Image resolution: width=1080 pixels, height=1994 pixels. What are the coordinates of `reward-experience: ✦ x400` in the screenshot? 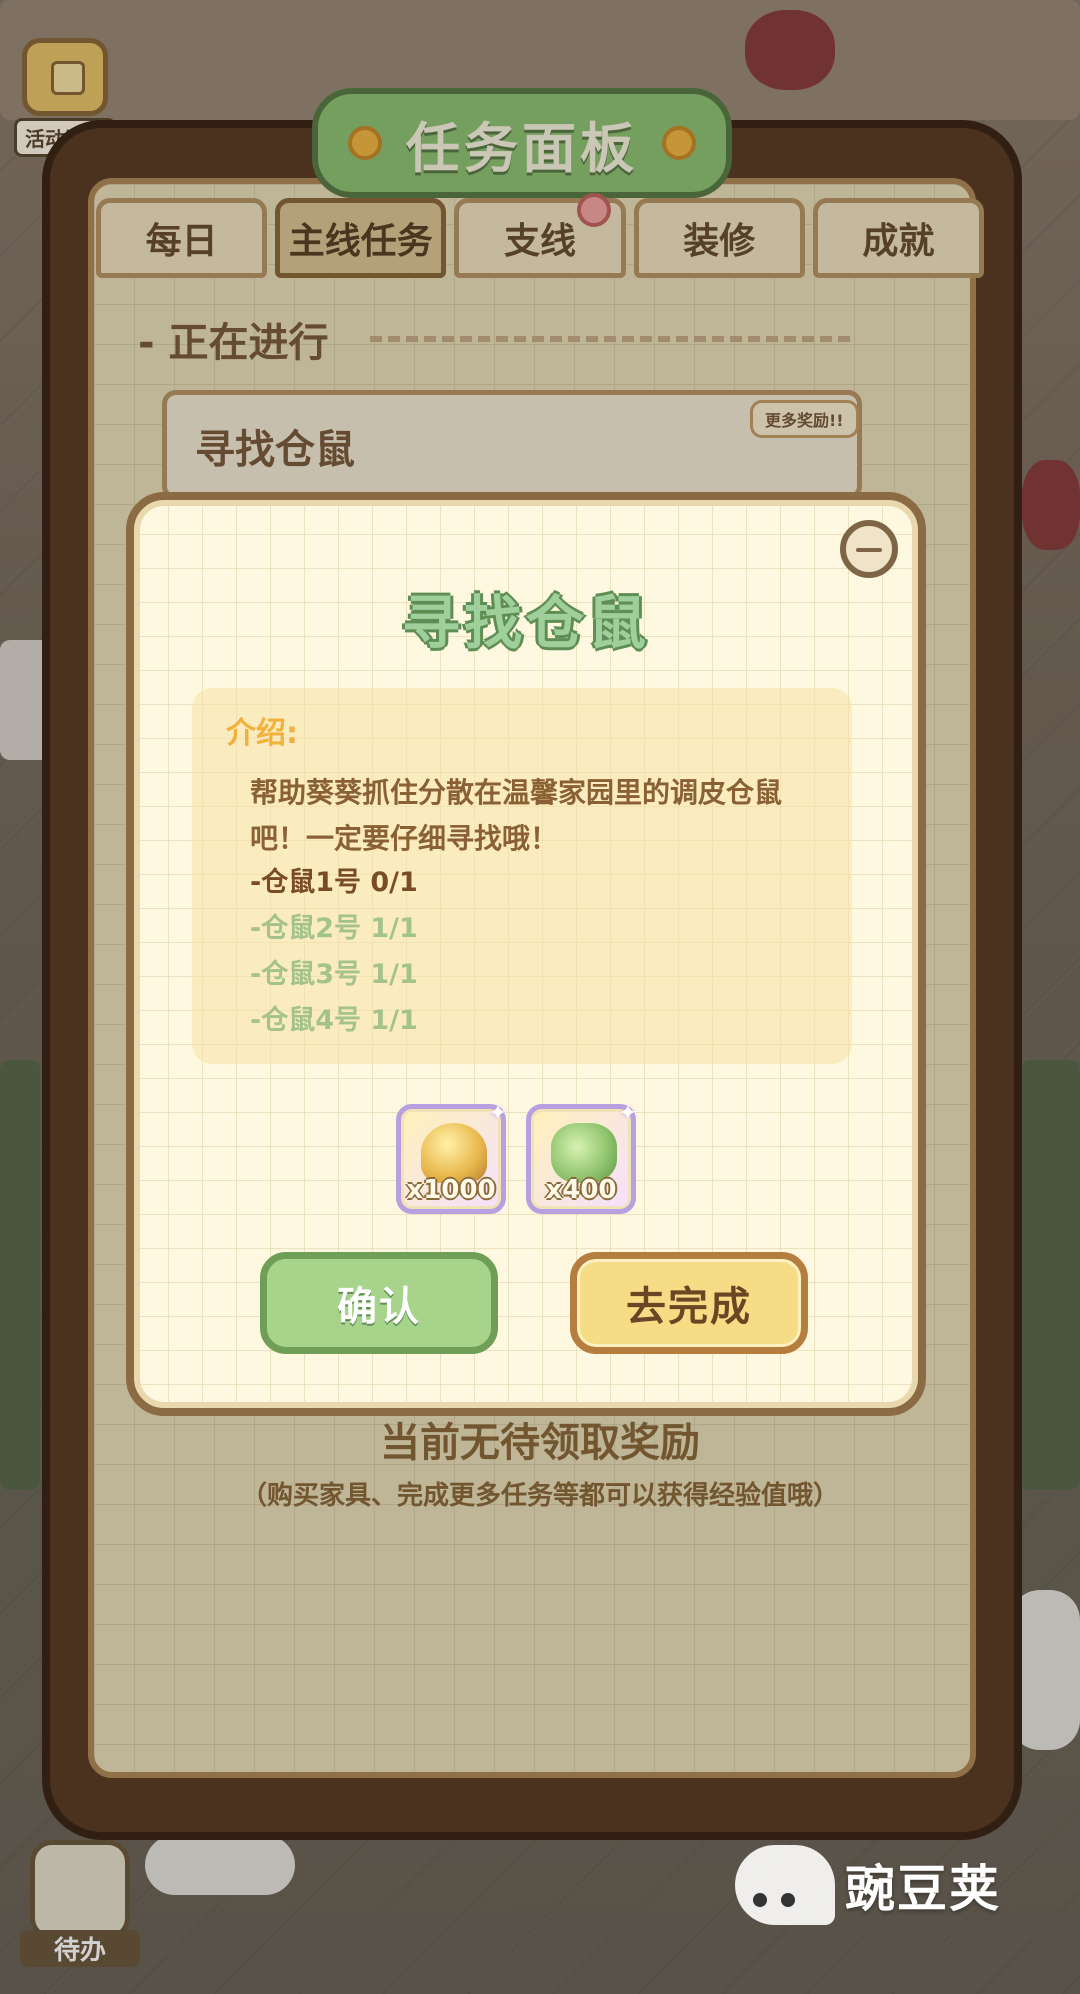 It's located at (581, 1157).